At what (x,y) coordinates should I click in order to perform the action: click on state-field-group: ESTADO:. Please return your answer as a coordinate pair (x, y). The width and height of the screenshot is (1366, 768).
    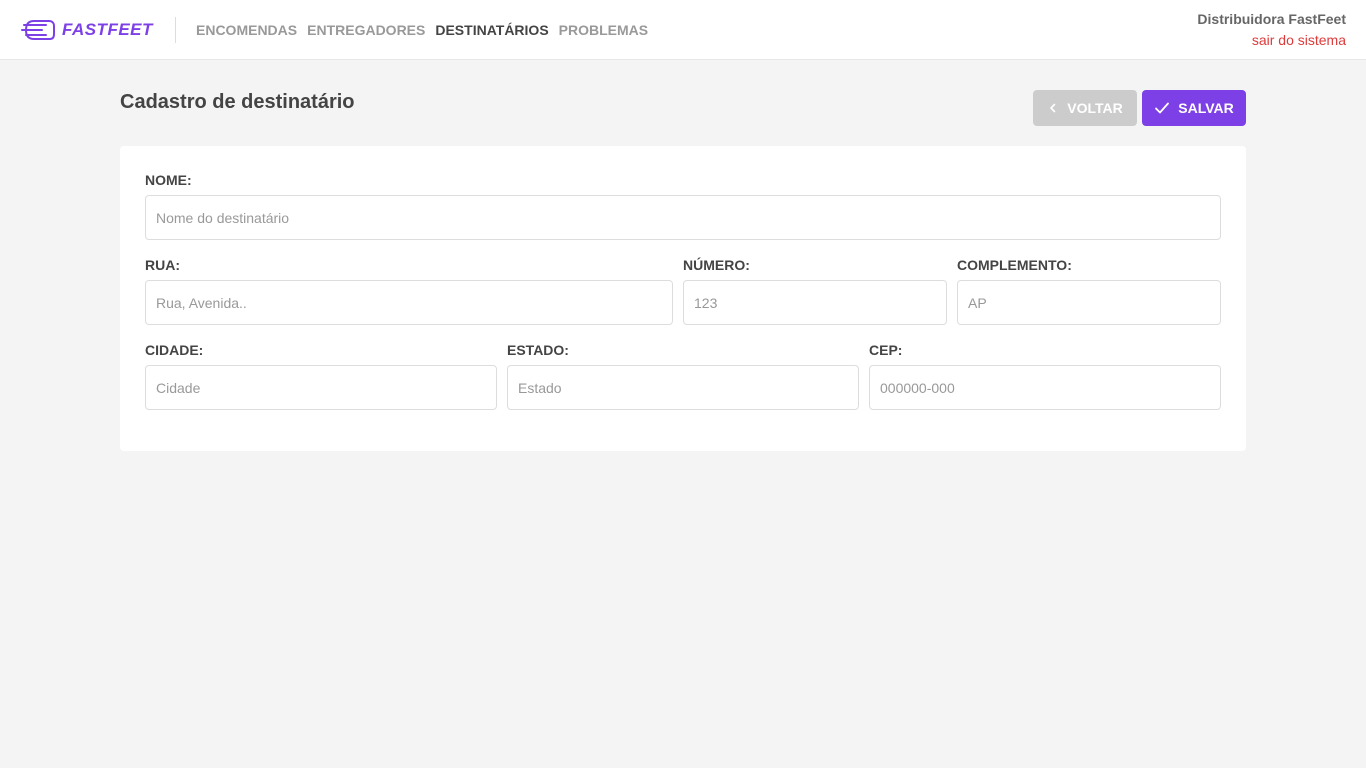
    Looking at the image, I should click on (683, 376).